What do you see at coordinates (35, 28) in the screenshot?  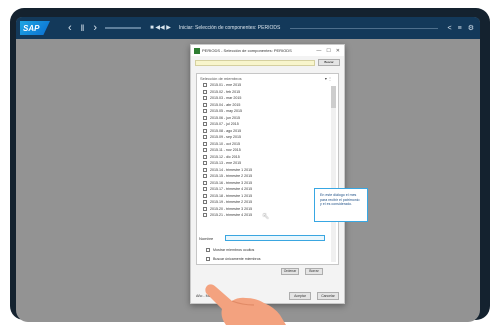 I see `sap-logo: SAP` at bounding box center [35, 28].